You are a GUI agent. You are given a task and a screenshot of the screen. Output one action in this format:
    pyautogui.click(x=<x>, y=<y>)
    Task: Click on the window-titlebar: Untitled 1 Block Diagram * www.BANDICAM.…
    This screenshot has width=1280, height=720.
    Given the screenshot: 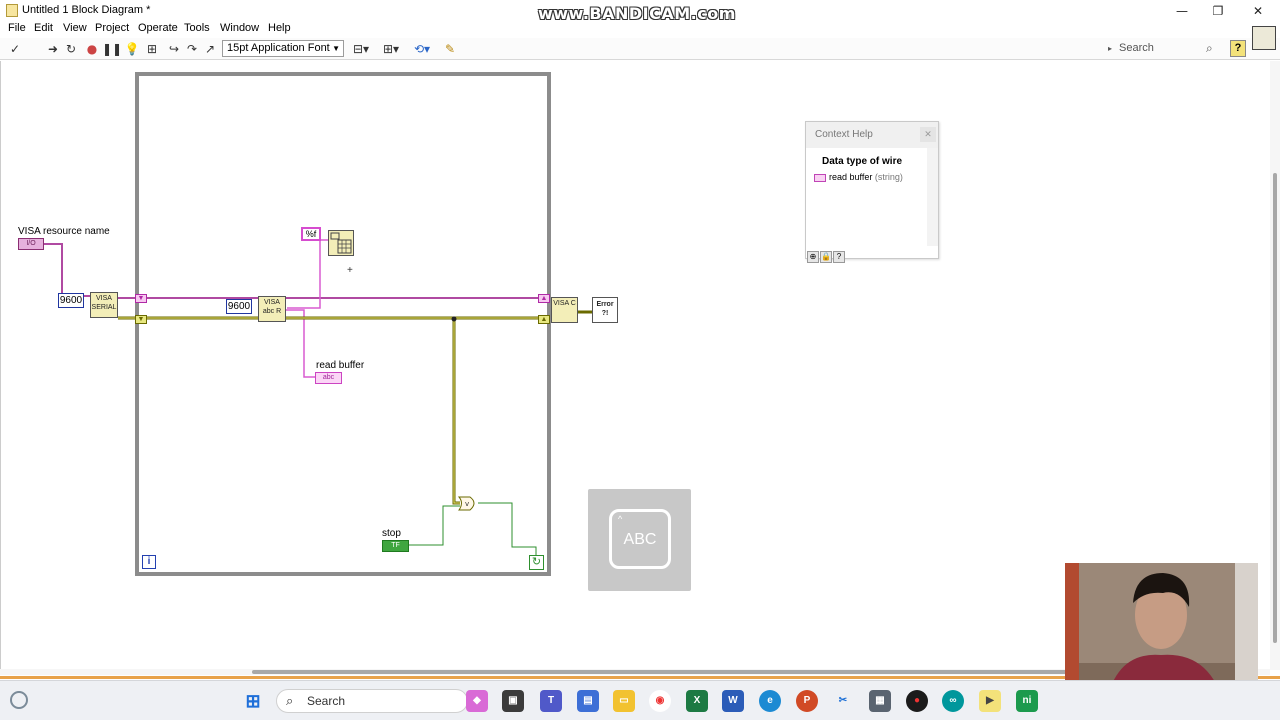 What is the action you would take?
    pyautogui.click(x=640, y=11)
    